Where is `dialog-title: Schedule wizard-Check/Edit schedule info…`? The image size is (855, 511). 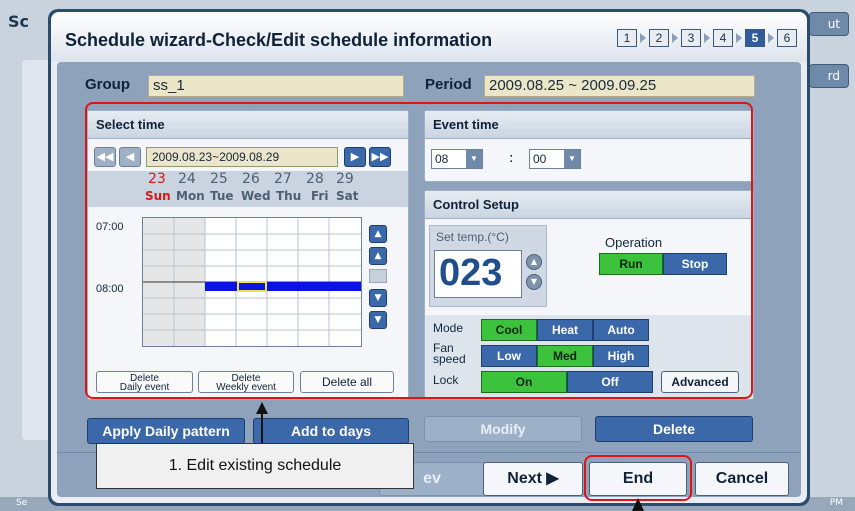
dialog-title: Schedule wizard-Check/Edit schedule info… is located at coordinates (279, 40).